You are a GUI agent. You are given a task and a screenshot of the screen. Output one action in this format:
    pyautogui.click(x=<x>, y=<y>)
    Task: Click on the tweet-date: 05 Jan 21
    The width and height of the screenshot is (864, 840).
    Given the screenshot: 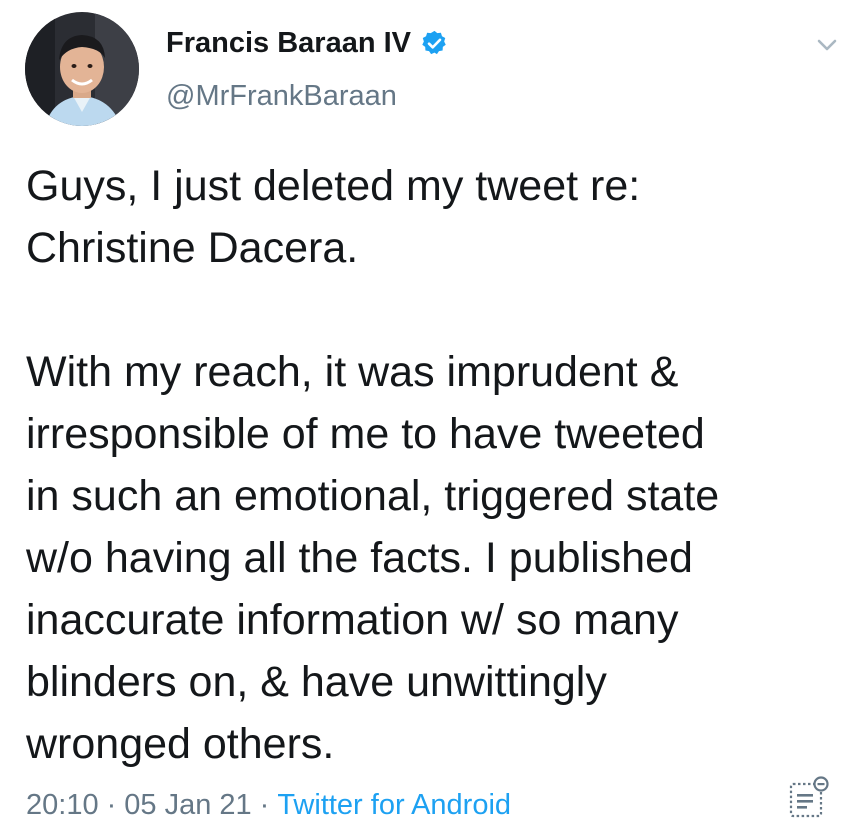 What is the action you would take?
    pyautogui.click(x=187, y=805)
    